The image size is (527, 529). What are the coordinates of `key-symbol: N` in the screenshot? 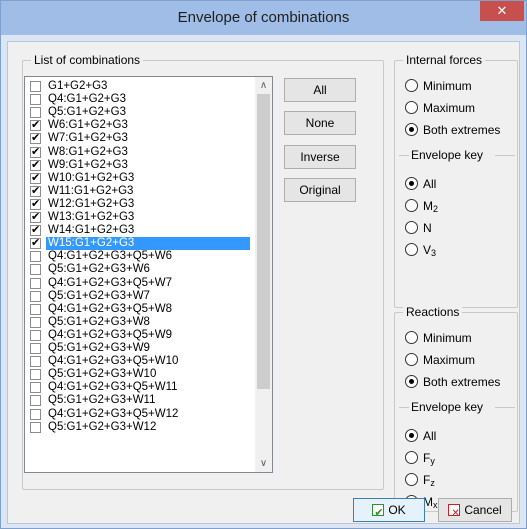 It's located at (427, 228).